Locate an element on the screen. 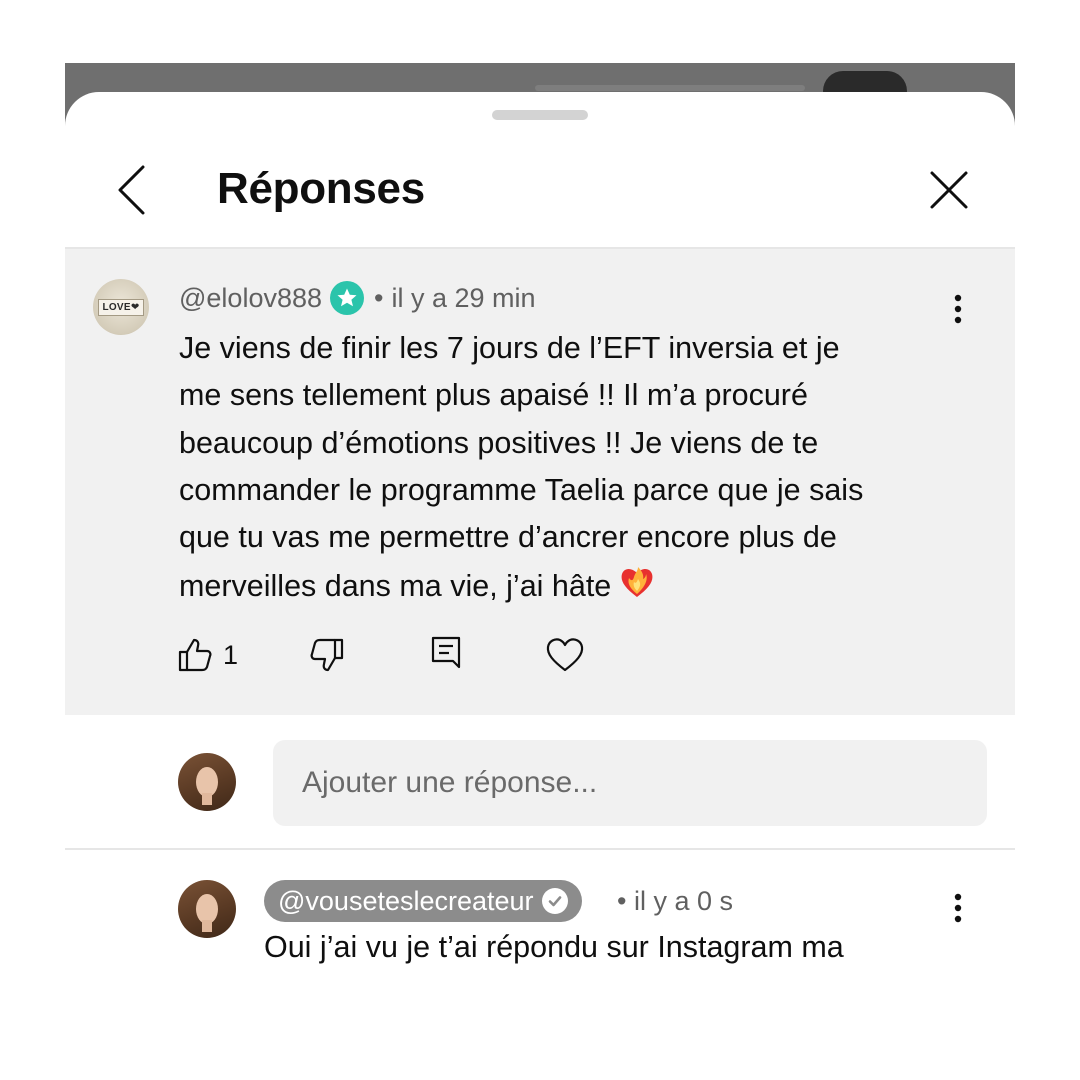  comment-timestamp: il y a 29 min is located at coordinates (463, 297).